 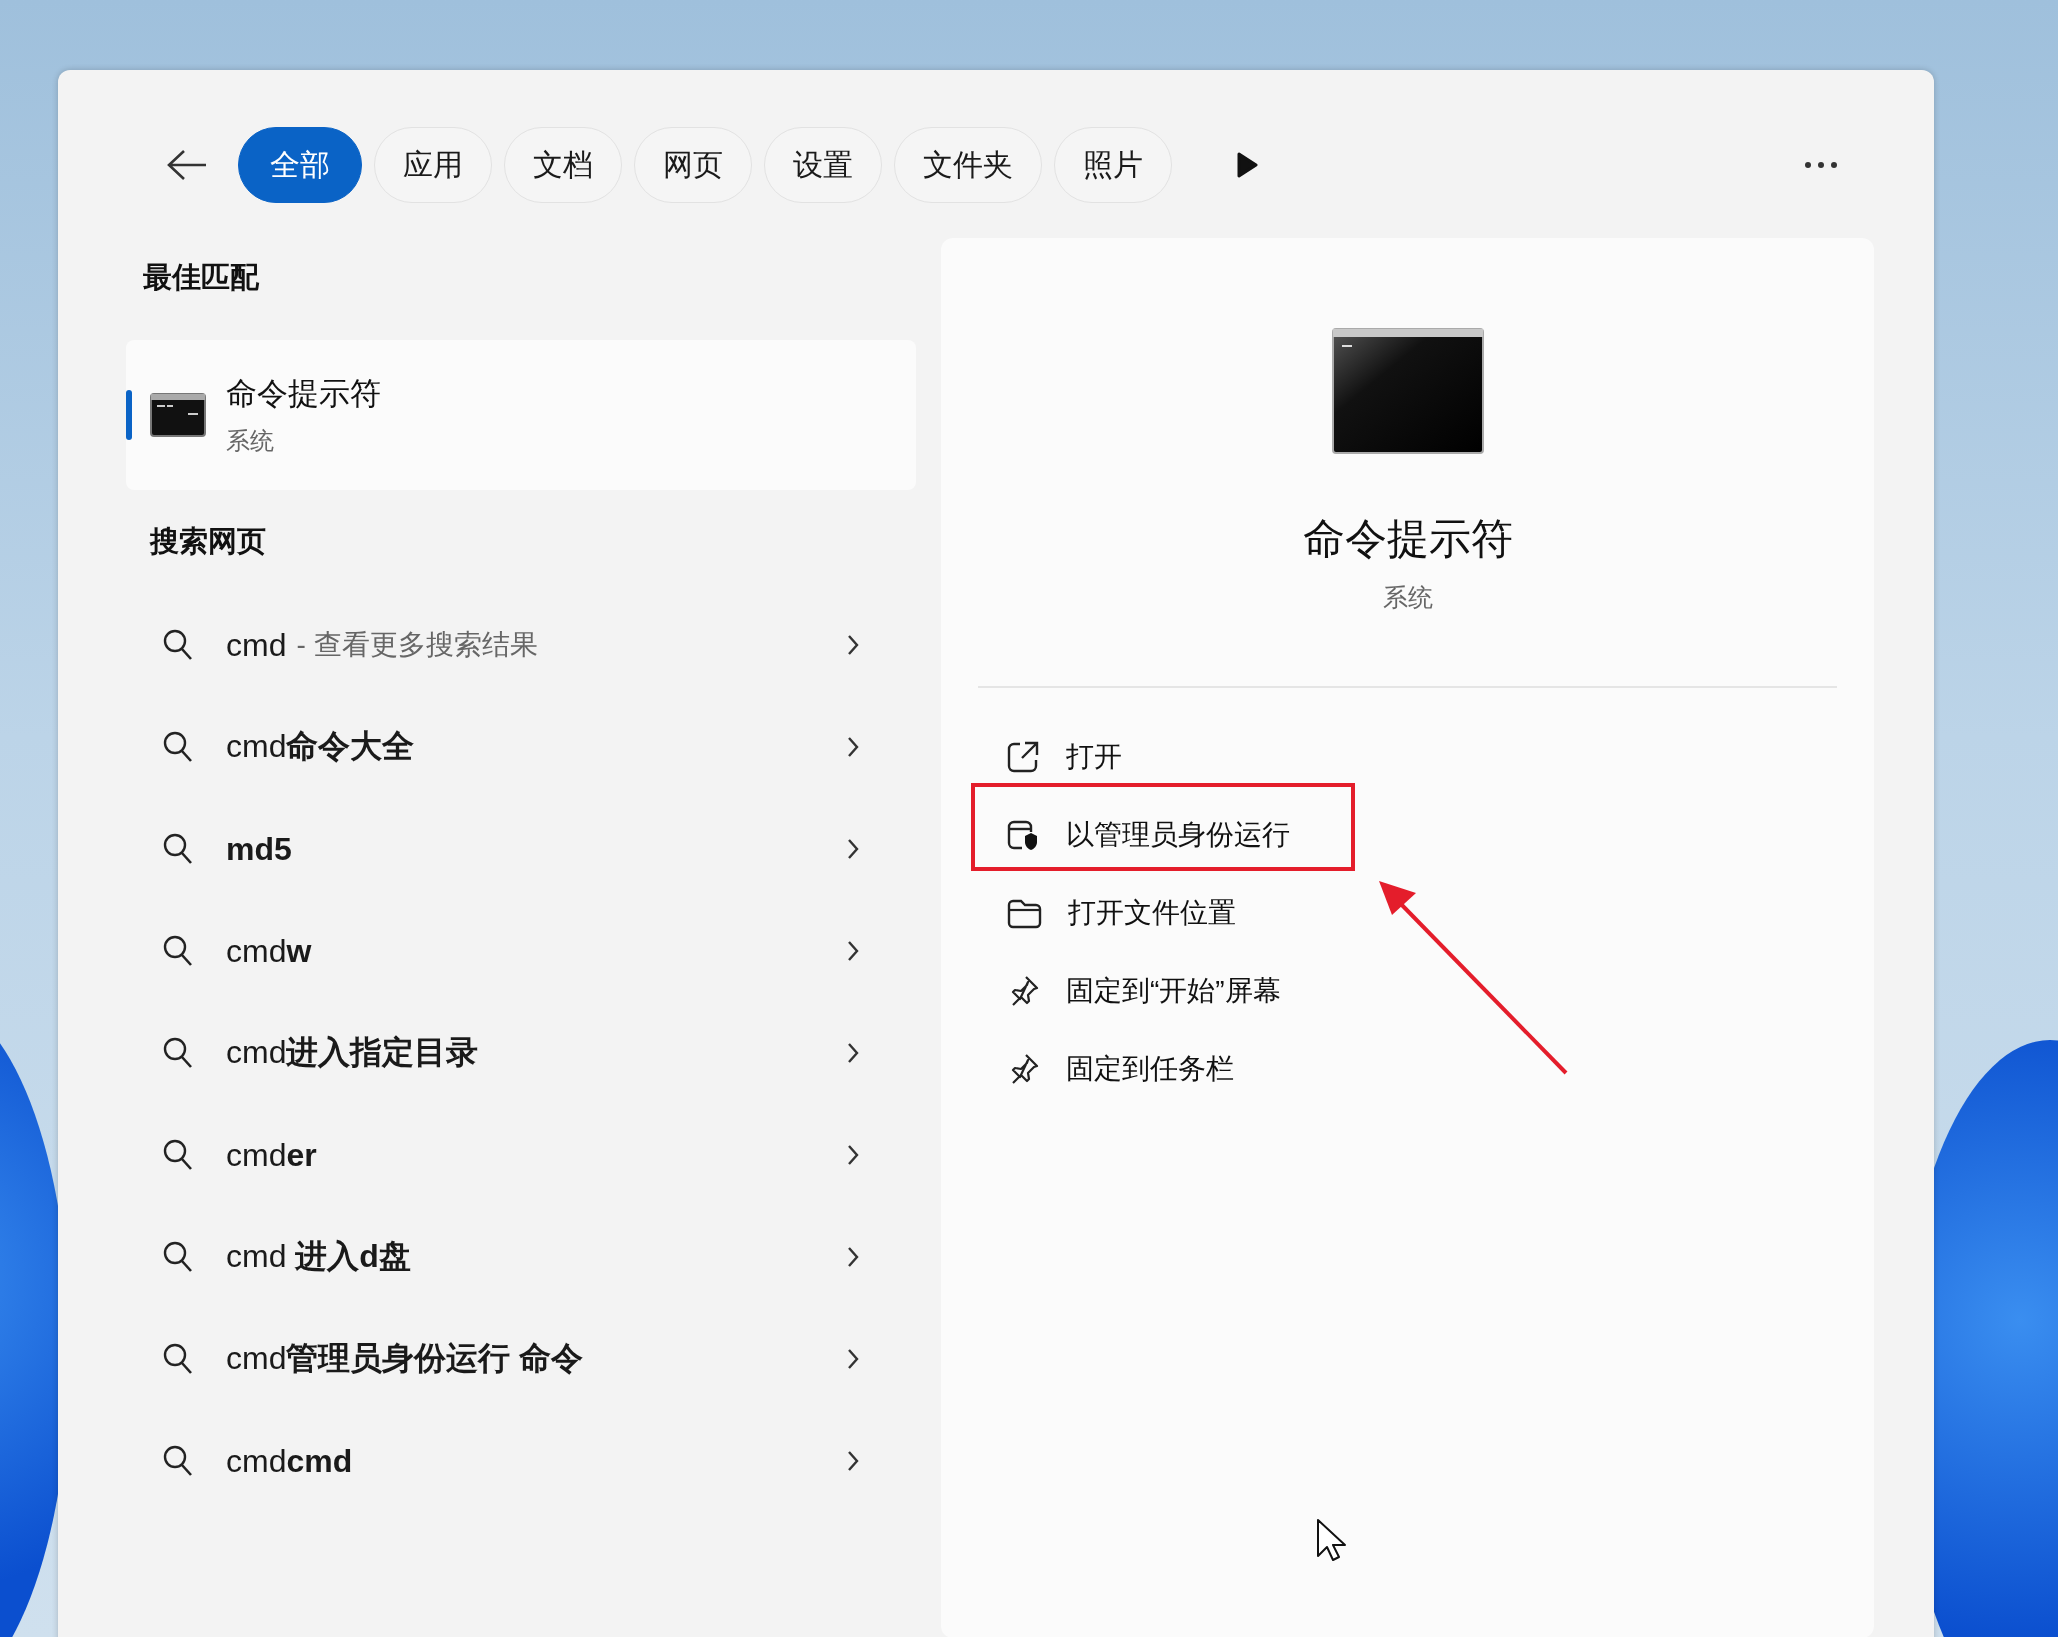 I want to click on search-suggestion: cmdw, so click(x=269, y=951).